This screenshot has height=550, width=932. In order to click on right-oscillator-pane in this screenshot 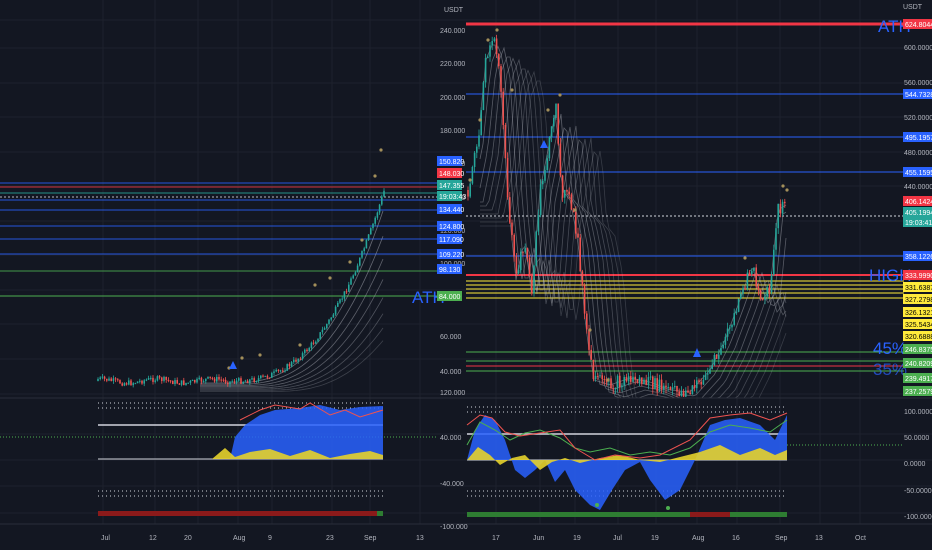, I will do `click(685, 461)`.